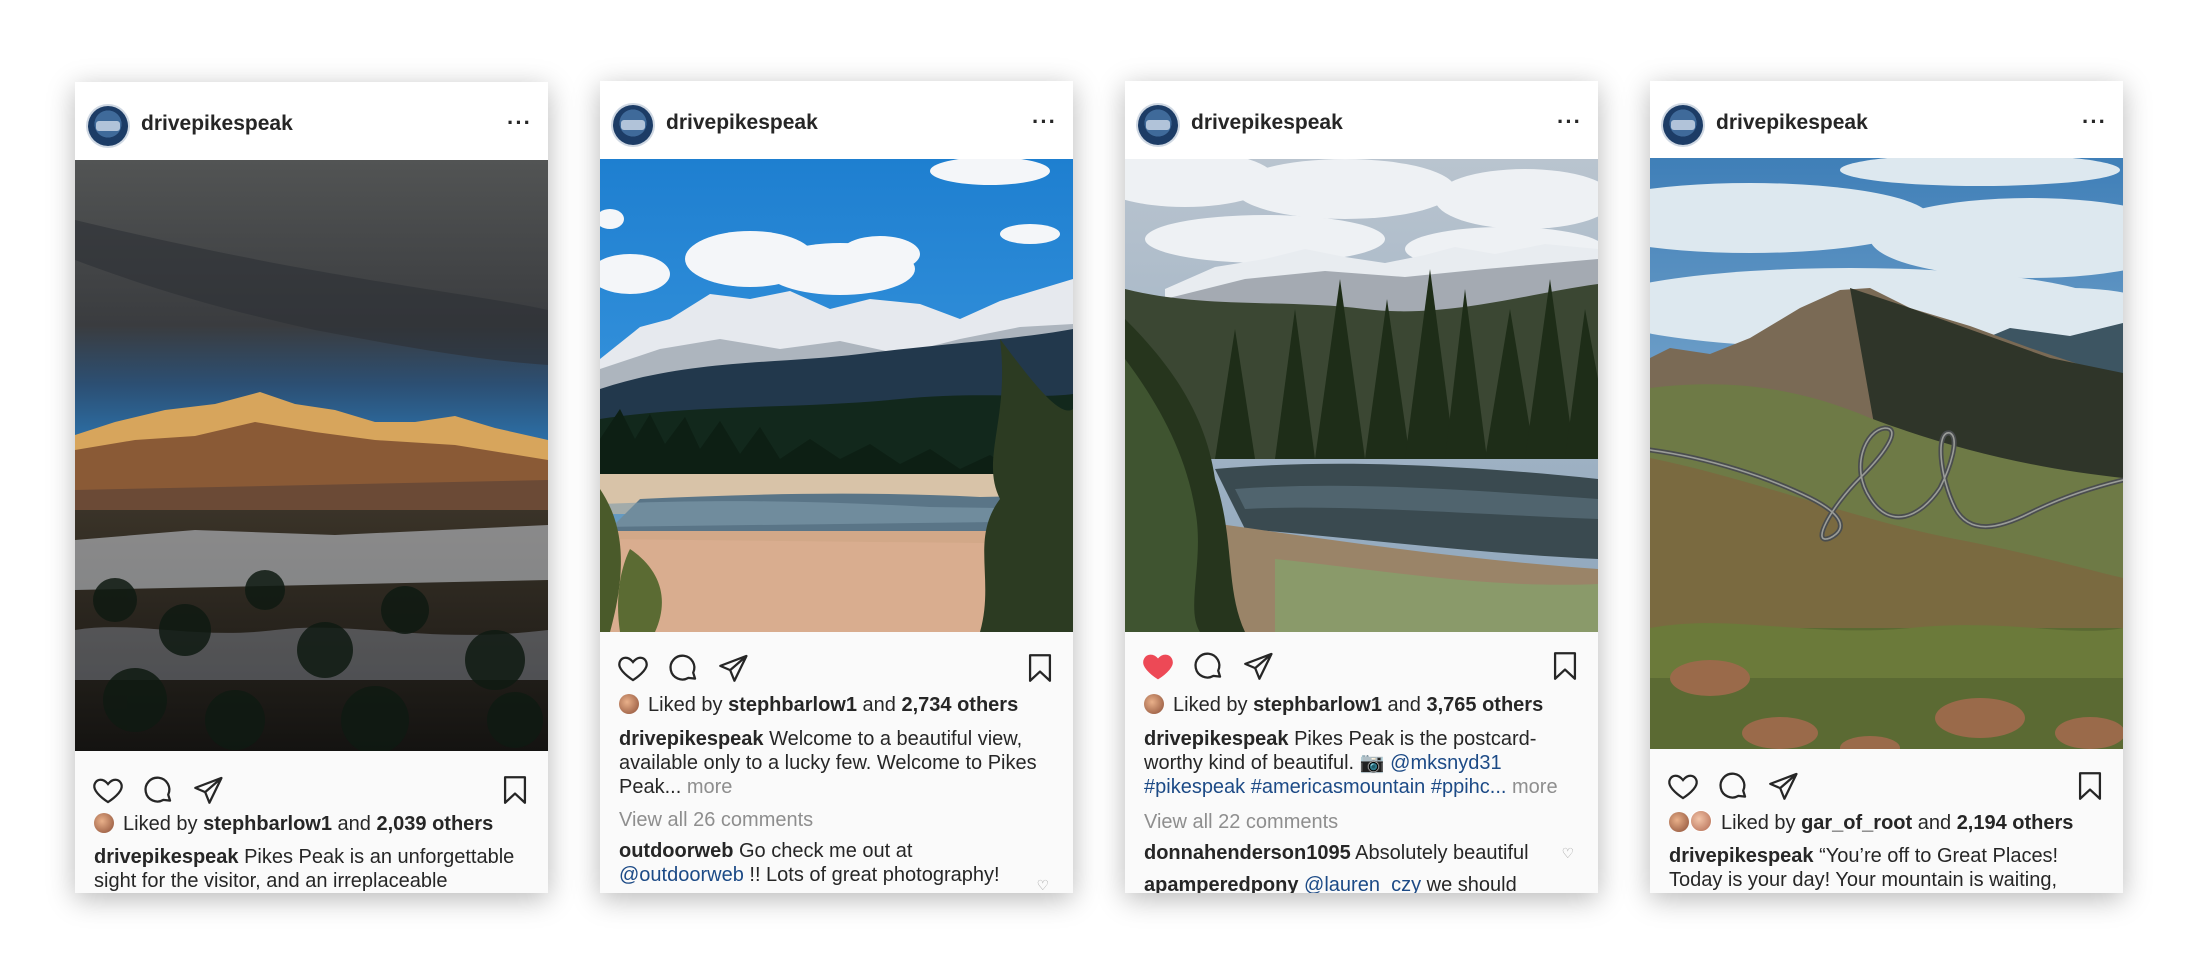  I want to click on comment-username: donnahenderson1095, so click(1247, 853).